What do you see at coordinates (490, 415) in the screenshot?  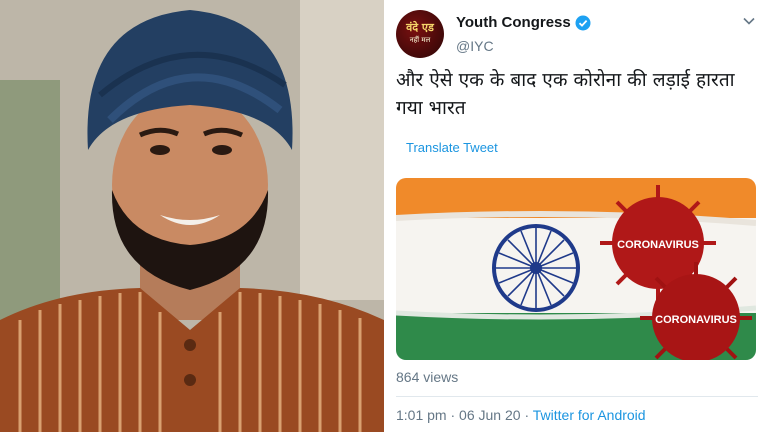 I see `tweet-date: 06 Jun 20` at bounding box center [490, 415].